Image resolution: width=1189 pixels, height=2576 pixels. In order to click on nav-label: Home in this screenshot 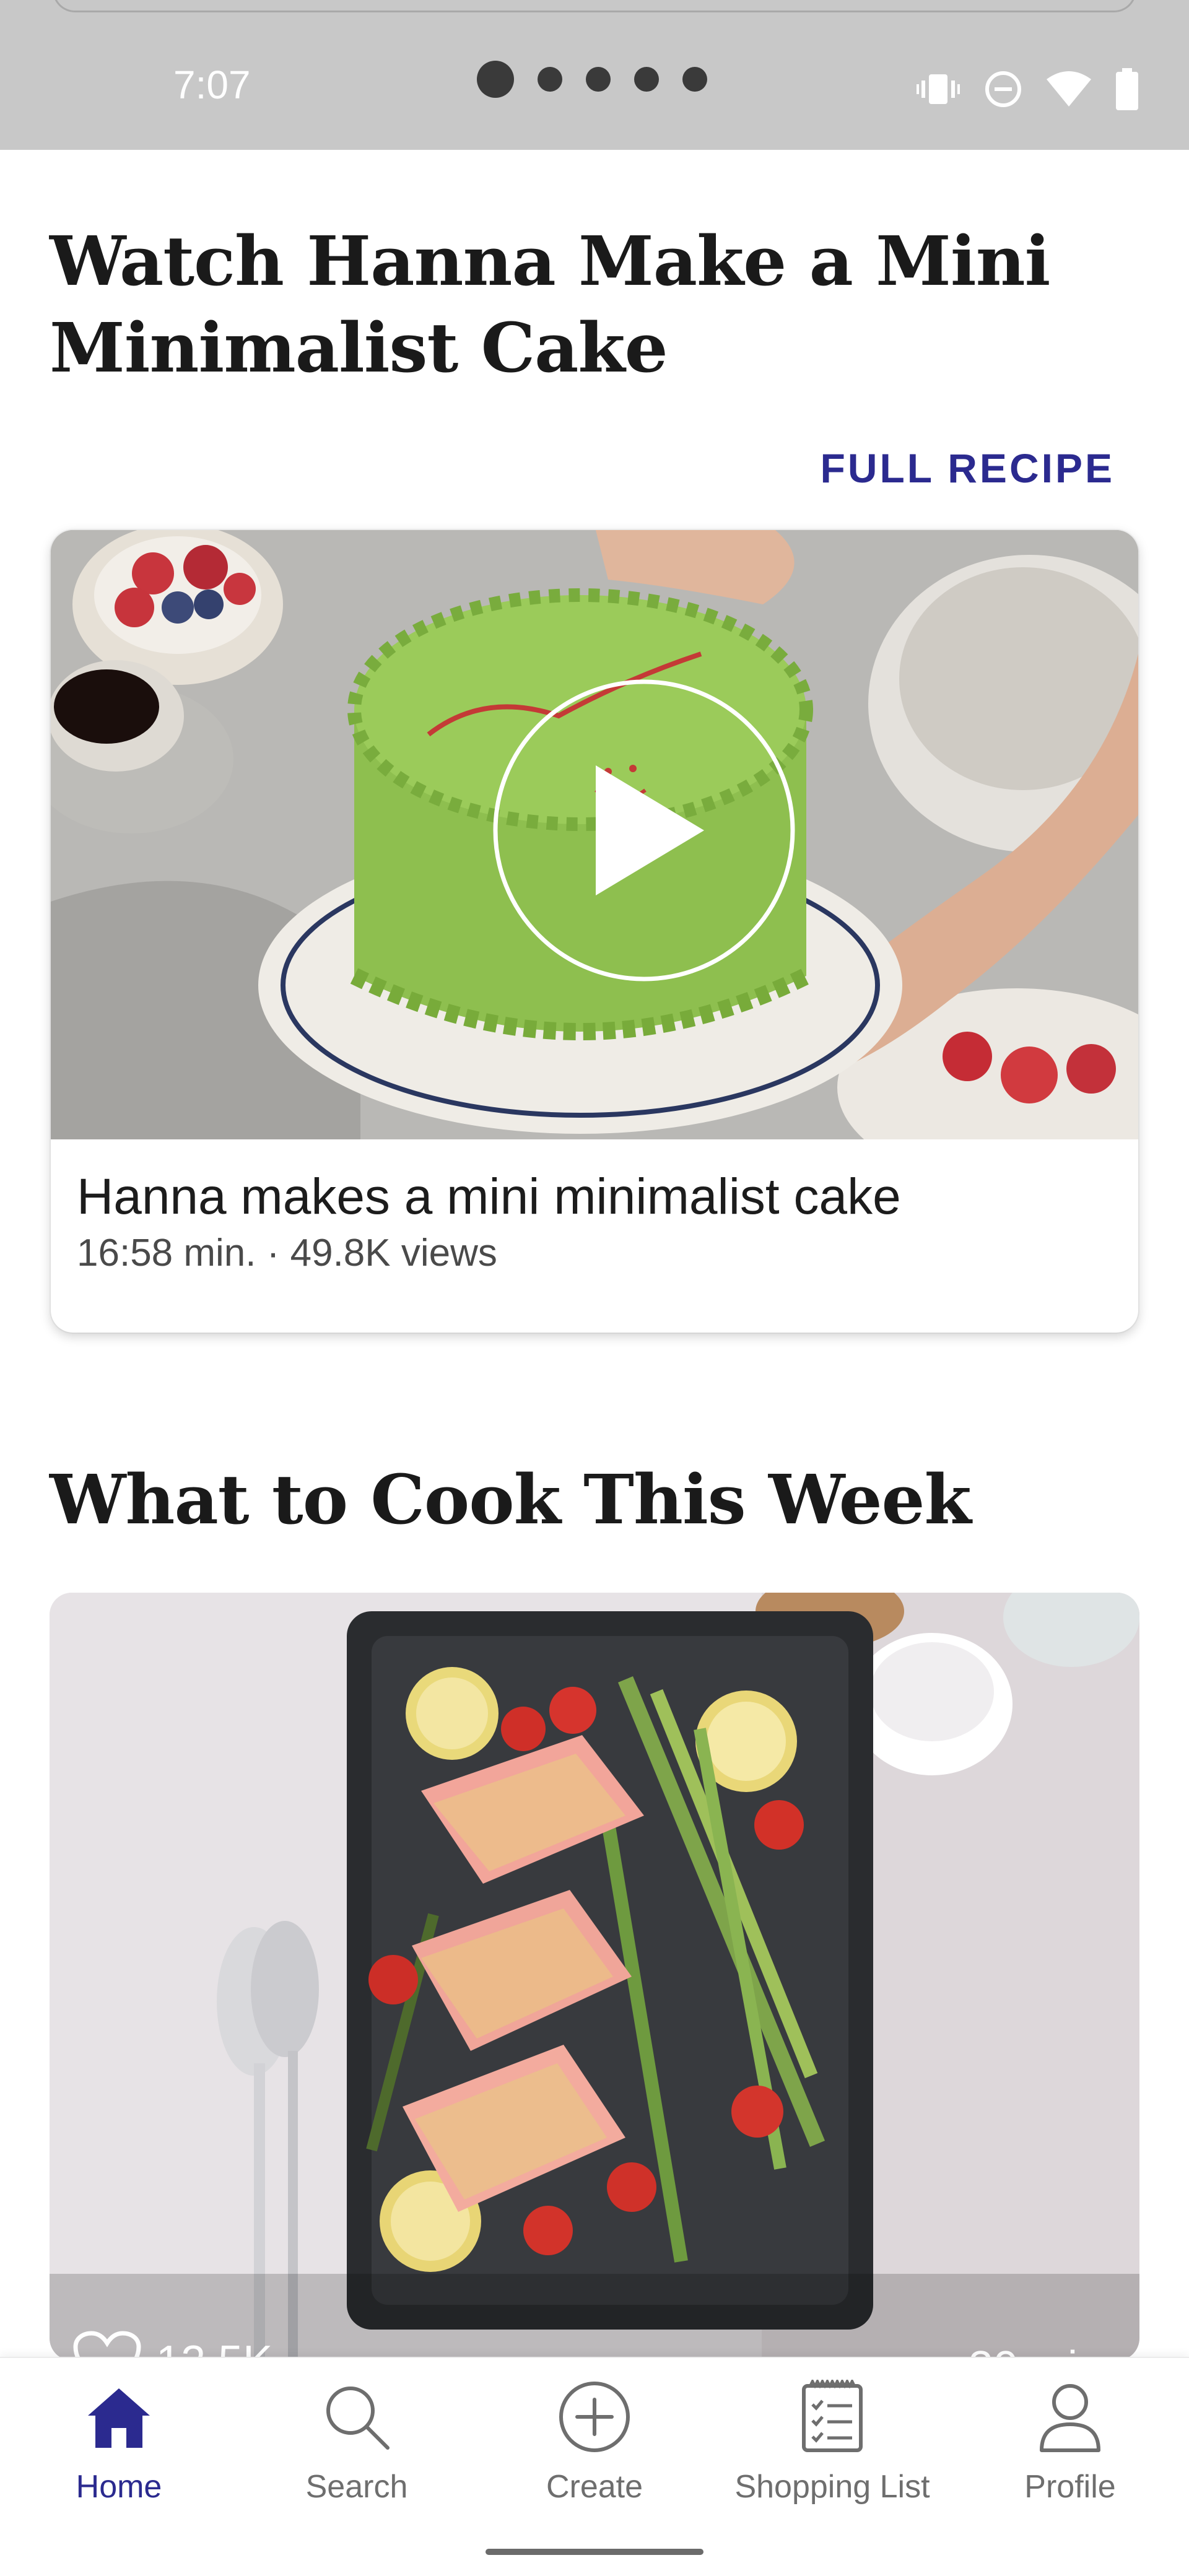, I will do `click(119, 2487)`.